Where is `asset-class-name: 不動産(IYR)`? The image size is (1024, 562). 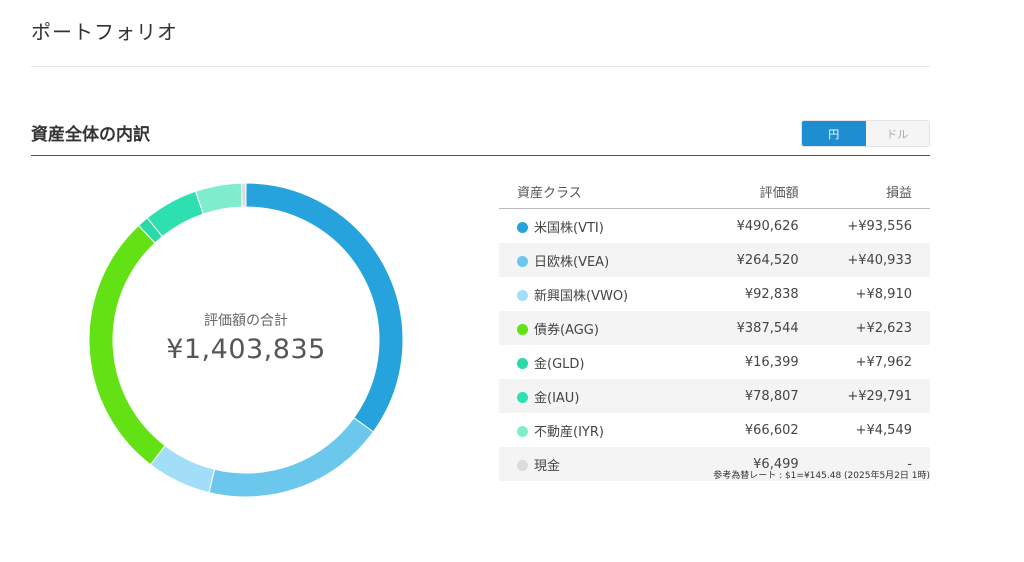 asset-class-name: 不動産(IYR) is located at coordinates (569, 432).